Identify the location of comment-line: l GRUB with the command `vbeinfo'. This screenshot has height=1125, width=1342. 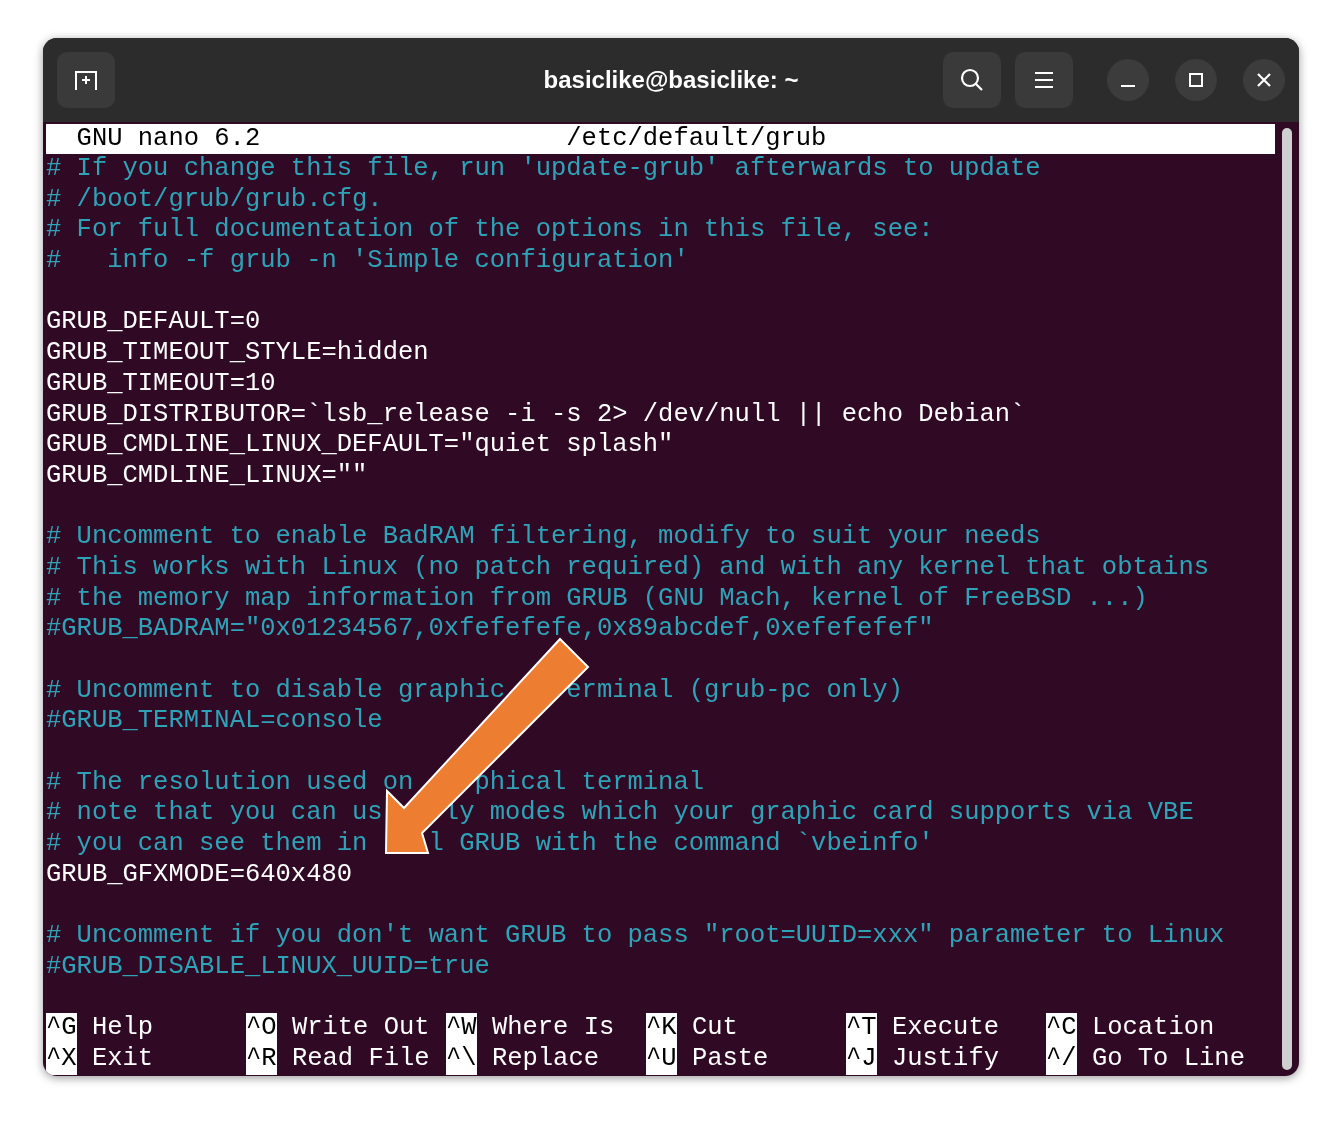
(681, 844).